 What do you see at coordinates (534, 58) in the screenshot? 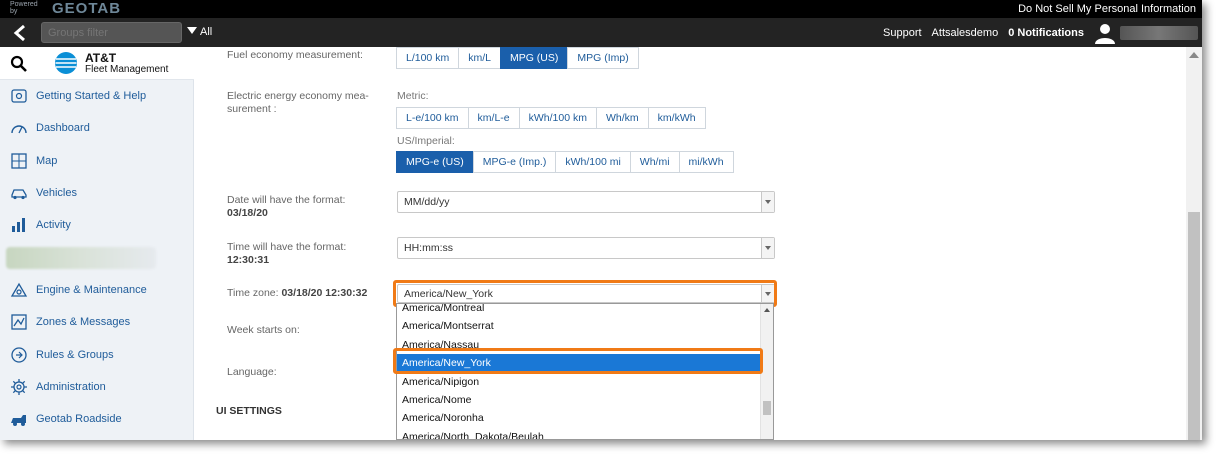
I see `fuel-option-mpg-us: MPG (US)` at bounding box center [534, 58].